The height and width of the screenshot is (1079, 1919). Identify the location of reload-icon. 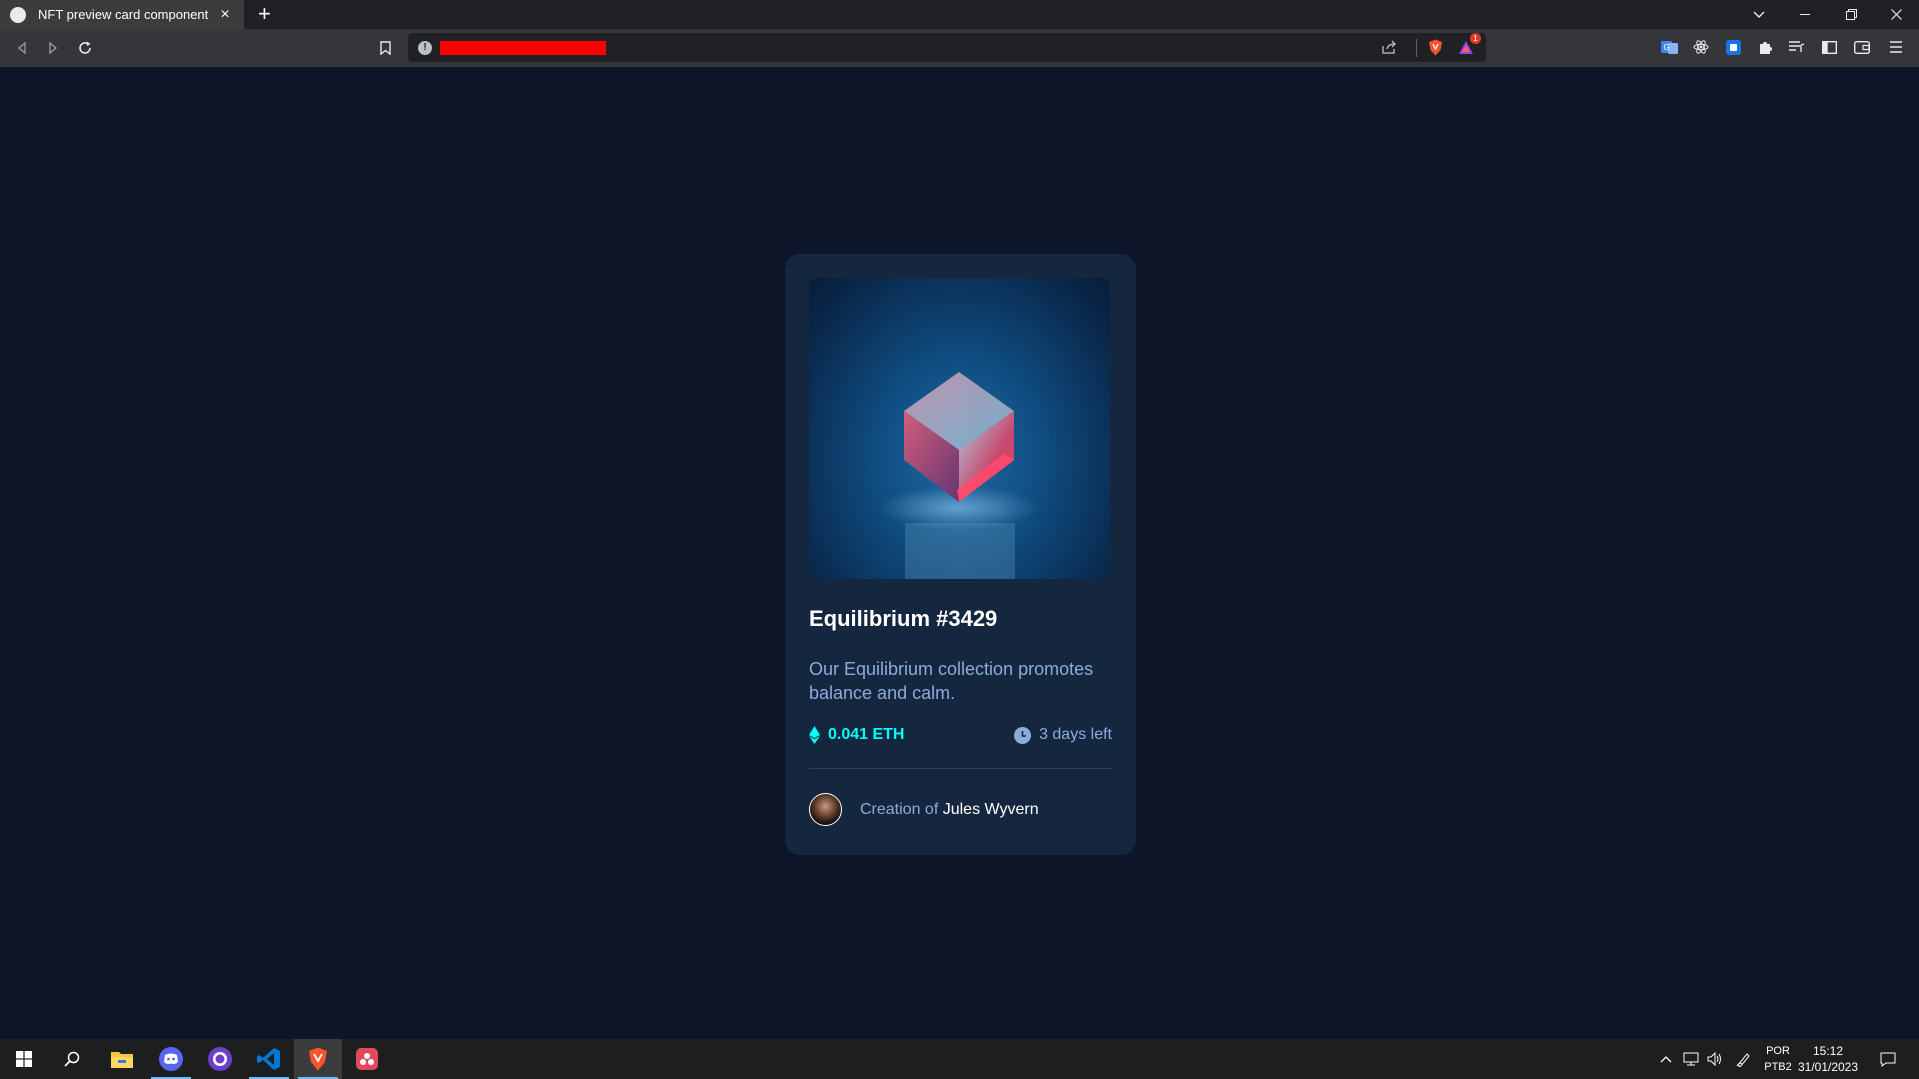
(85, 48).